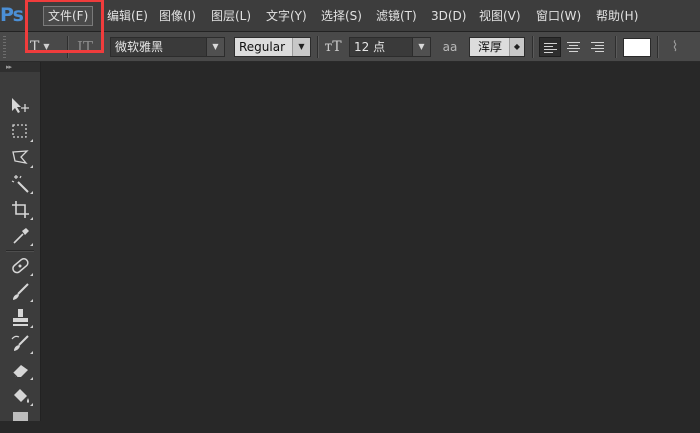 This screenshot has width=700, height=433. What do you see at coordinates (85, 47) in the screenshot?
I see `text-orientation-icon: IT` at bounding box center [85, 47].